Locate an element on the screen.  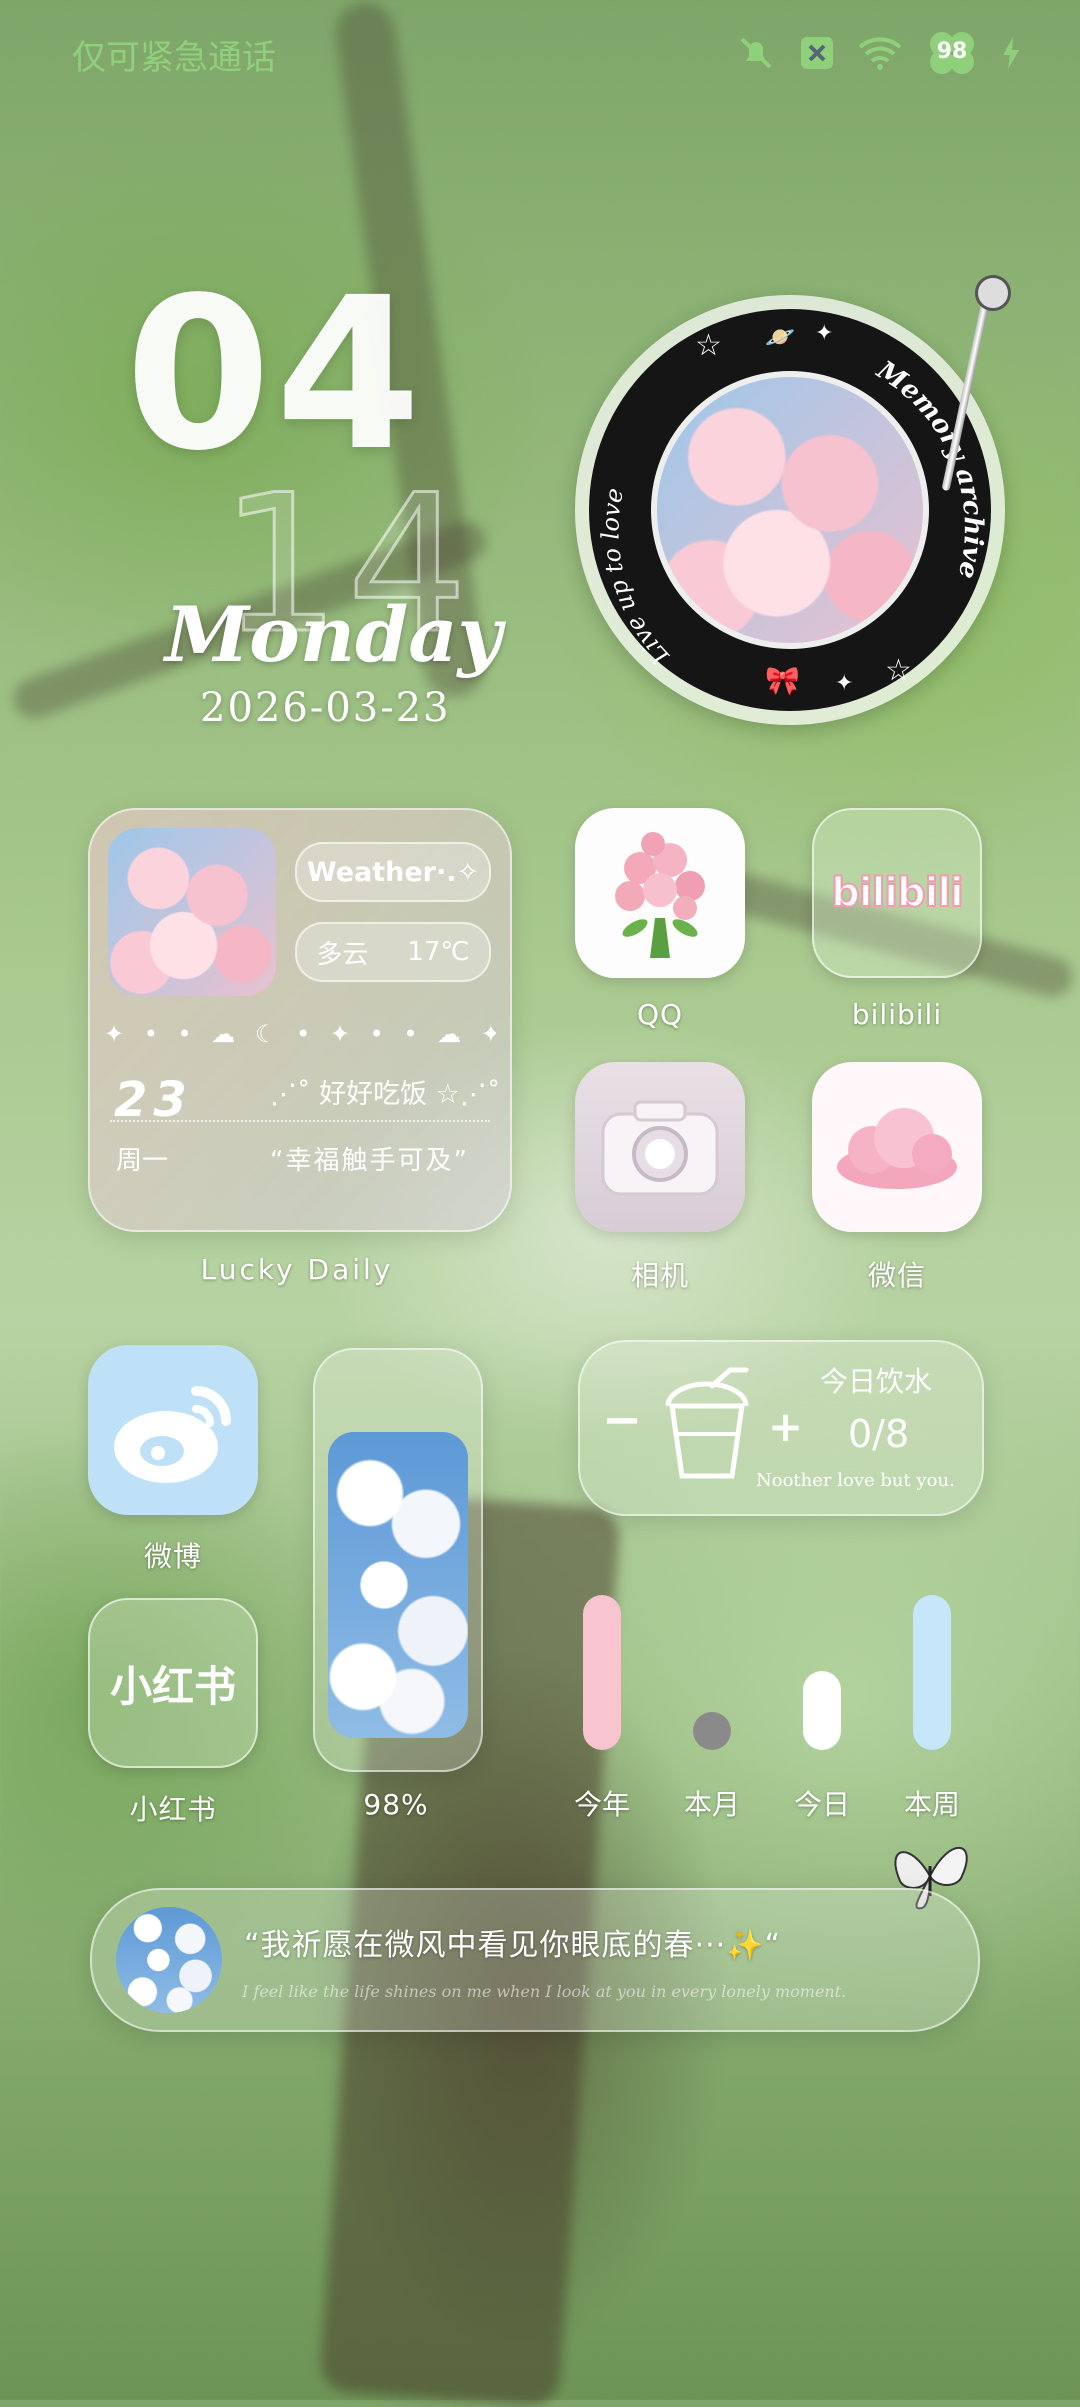
wechat-app-icon is located at coordinates (897, 1147).